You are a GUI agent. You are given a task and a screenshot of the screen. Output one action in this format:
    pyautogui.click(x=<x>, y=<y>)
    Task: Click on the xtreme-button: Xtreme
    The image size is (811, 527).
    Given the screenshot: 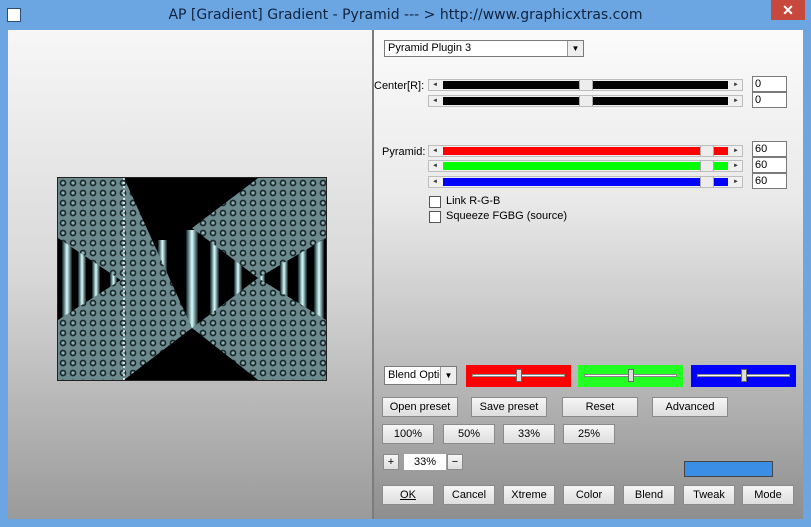 What is the action you would take?
    pyautogui.click(x=529, y=495)
    